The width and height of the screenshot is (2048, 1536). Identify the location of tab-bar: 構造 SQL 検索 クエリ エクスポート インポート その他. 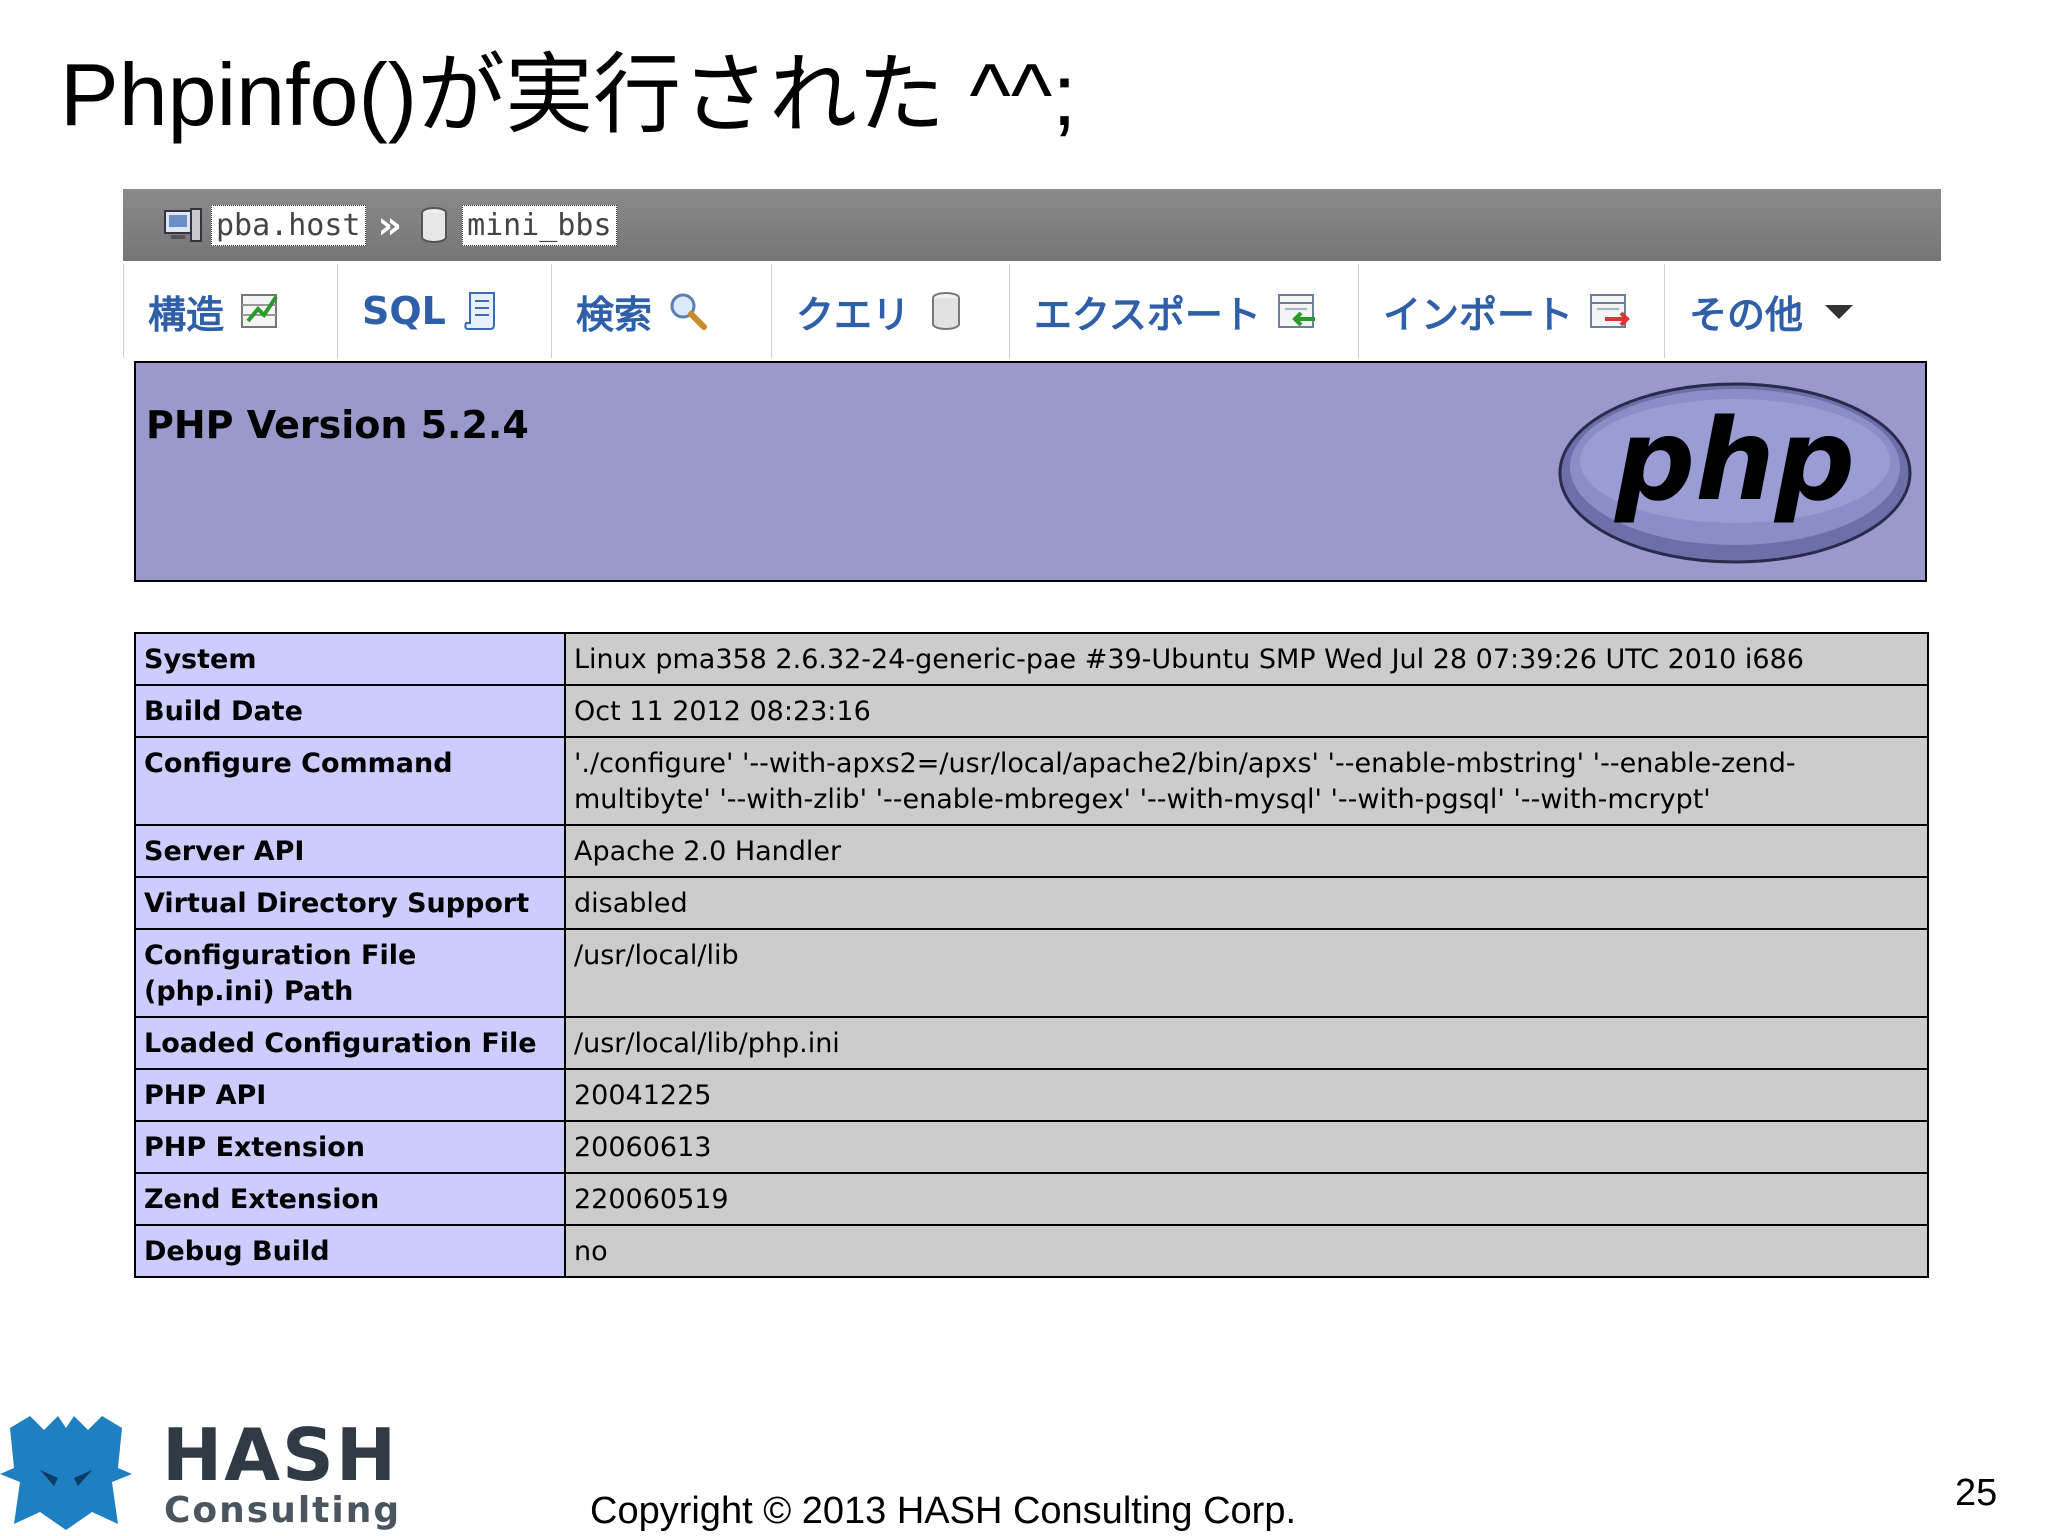
(1032, 311).